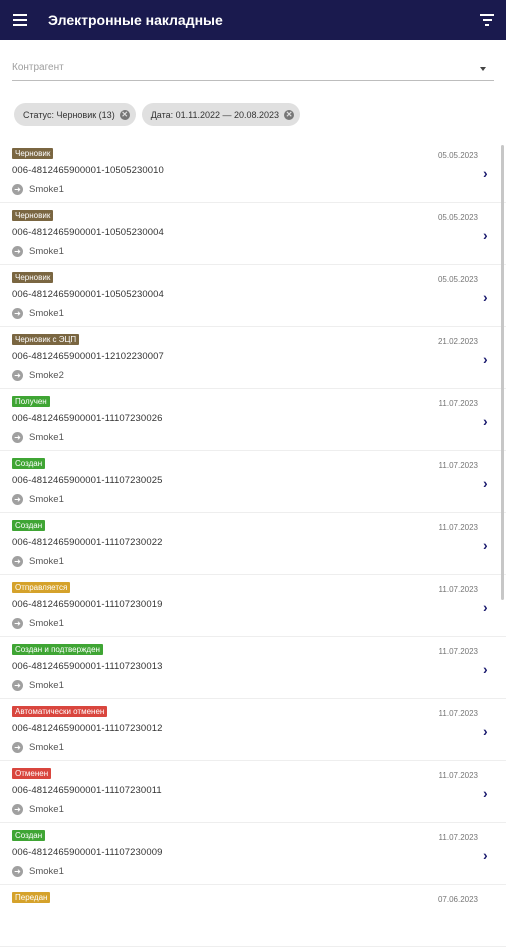 The height and width of the screenshot is (947, 506). Describe the element at coordinates (31, 401) in the screenshot. I see `status-badge: Получен` at that location.